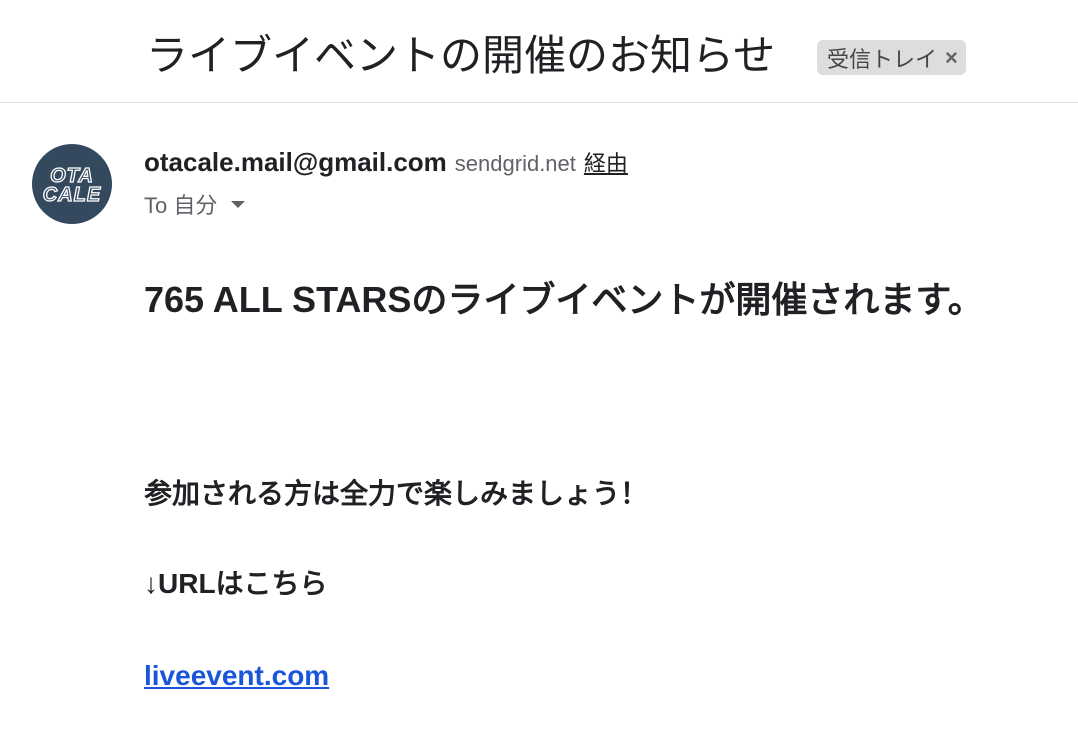  What do you see at coordinates (882, 59) in the screenshot?
I see `inbox-label-text: 受信トレイ` at bounding box center [882, 59].